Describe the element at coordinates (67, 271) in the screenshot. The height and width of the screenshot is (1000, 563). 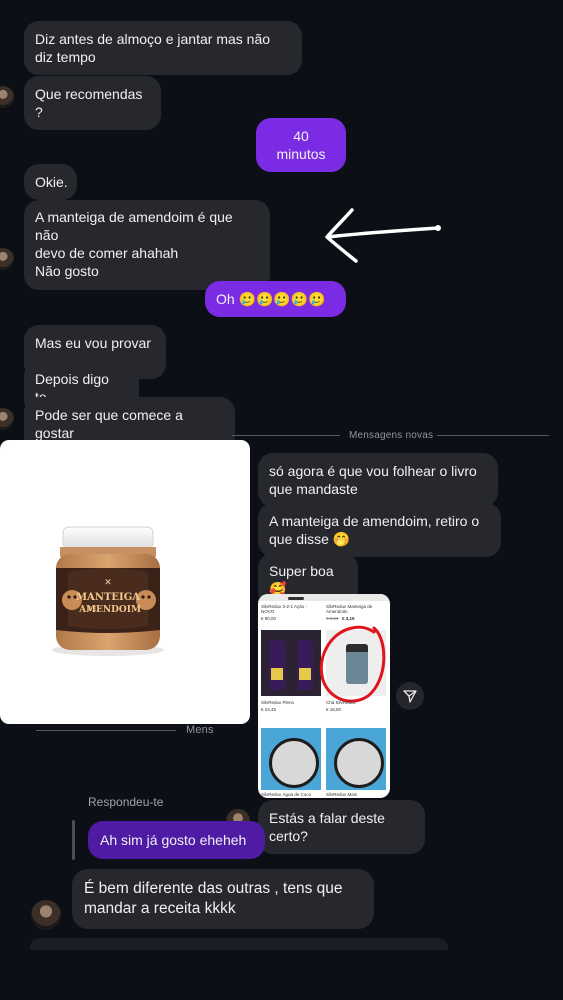
I see `message-line: Não gosto` at that location.